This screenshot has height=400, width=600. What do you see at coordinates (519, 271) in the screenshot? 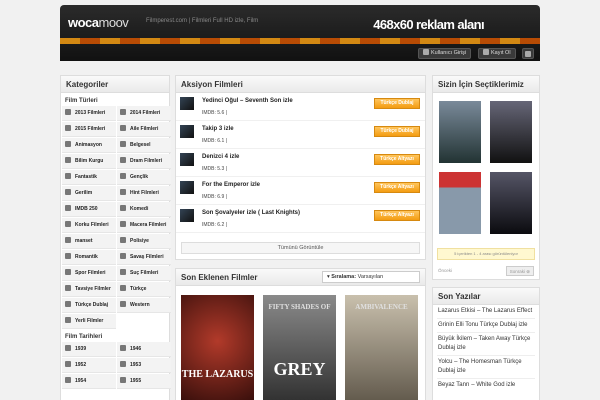
I see `next-button: Sonraki ⊗` at bounding box center [519, 271].